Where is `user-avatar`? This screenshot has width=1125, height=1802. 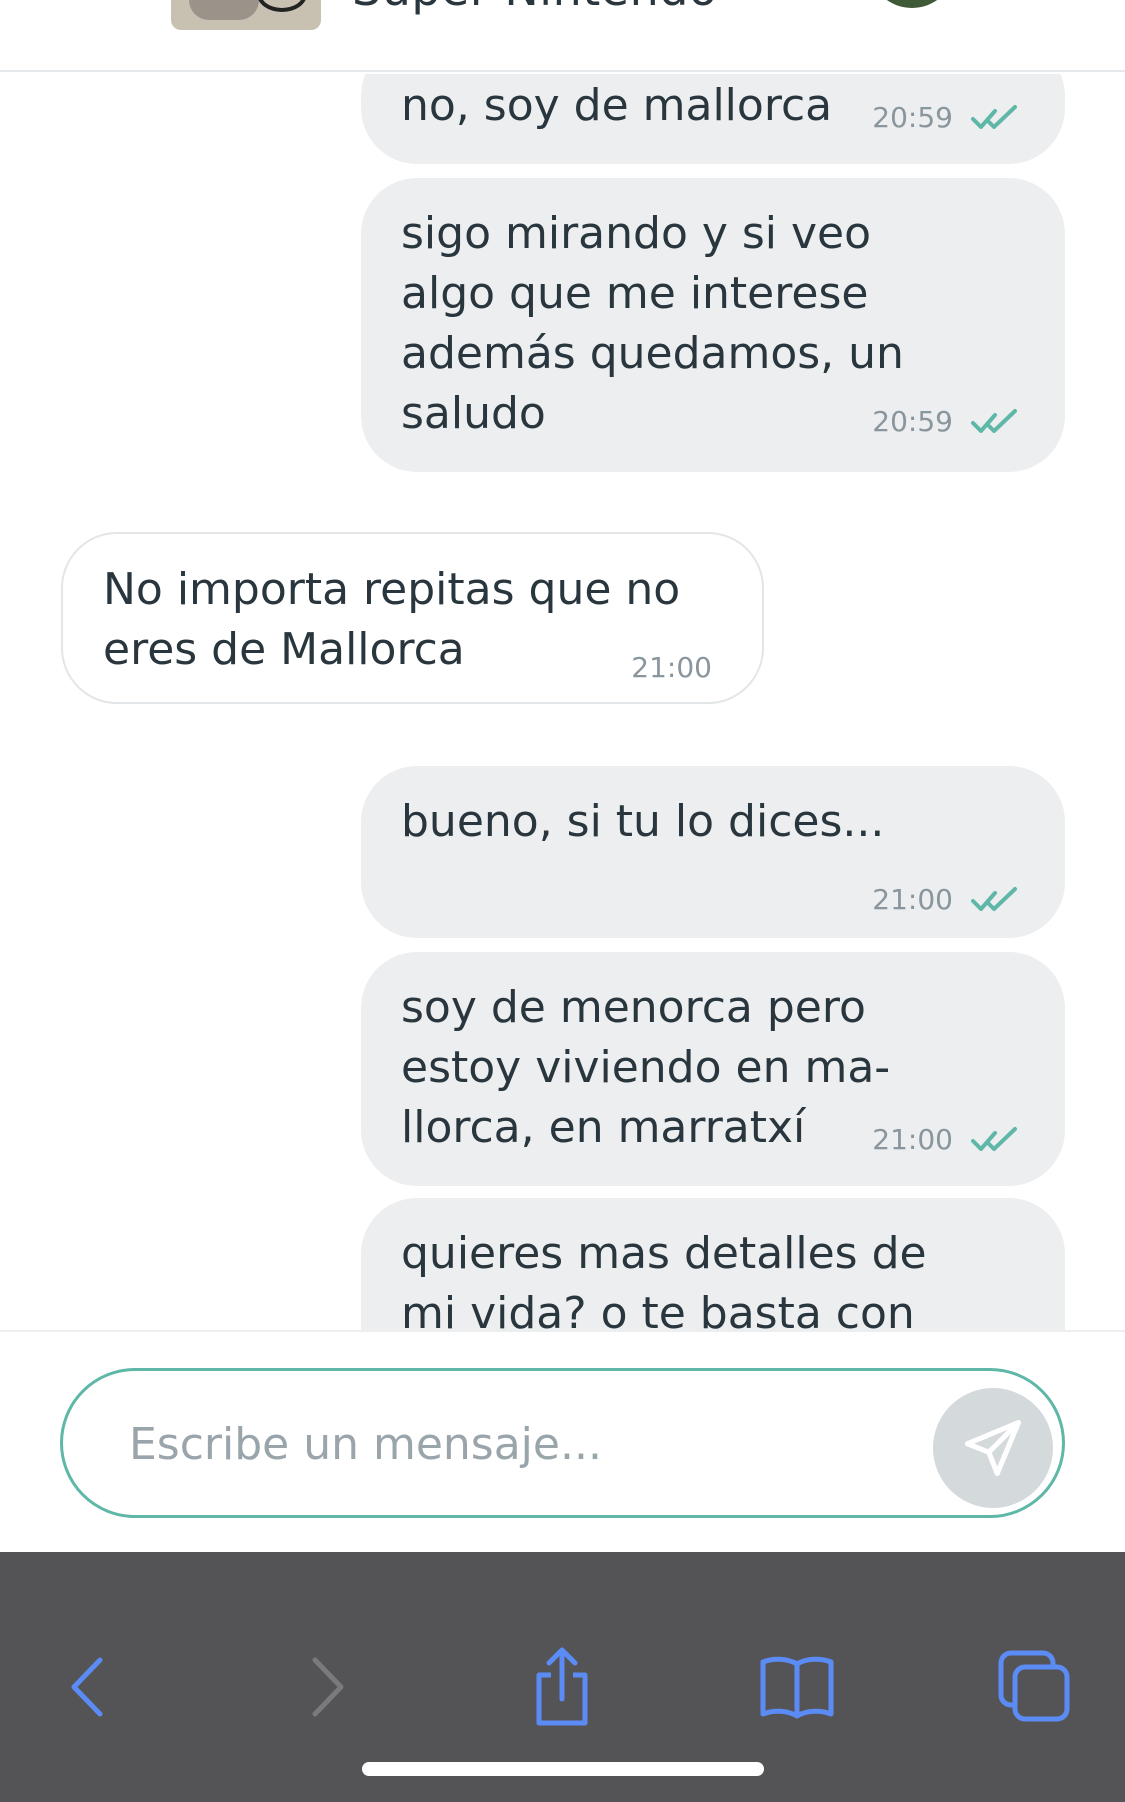
user-avatar is located at coordinates (912, 4).